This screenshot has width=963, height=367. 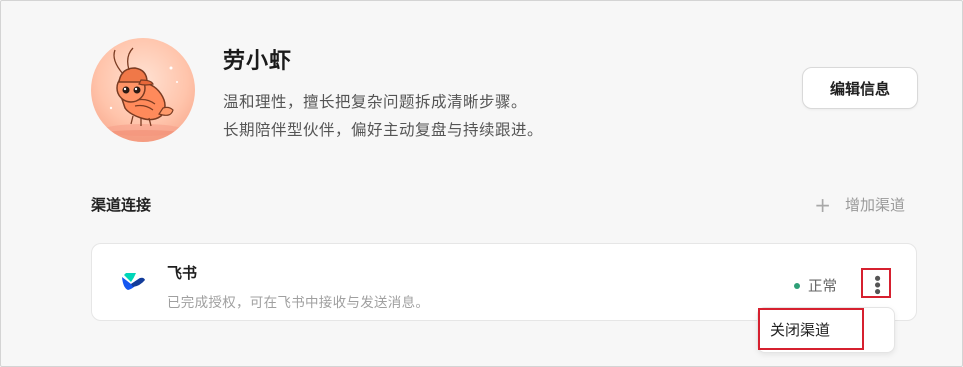 What do you see at coordinates (874, 205) in the screenshot?
I see `add-channel-label: 增加渠道` at bounding box center [874, 205].